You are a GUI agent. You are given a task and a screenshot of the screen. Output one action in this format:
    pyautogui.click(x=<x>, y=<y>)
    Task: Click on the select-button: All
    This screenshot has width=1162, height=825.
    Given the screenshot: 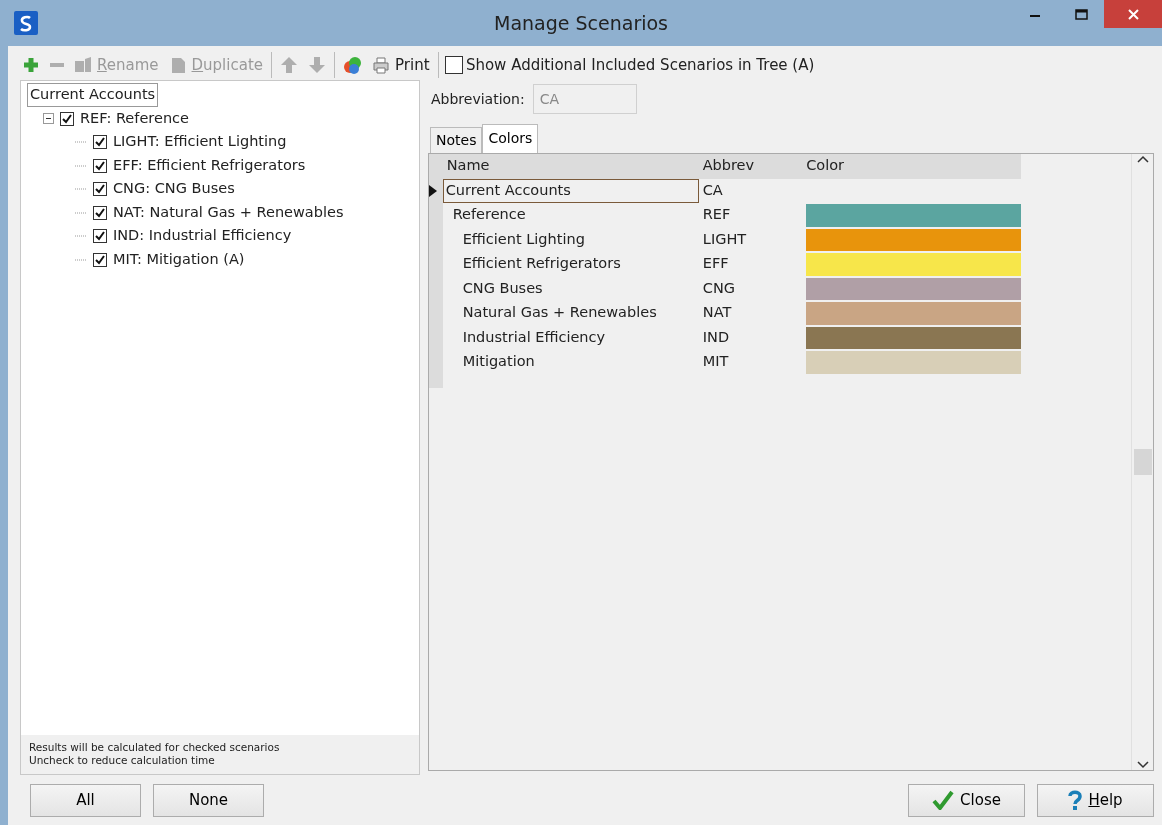 What is the action you would take?
    pyautogui.click(x=85, y=800)
    